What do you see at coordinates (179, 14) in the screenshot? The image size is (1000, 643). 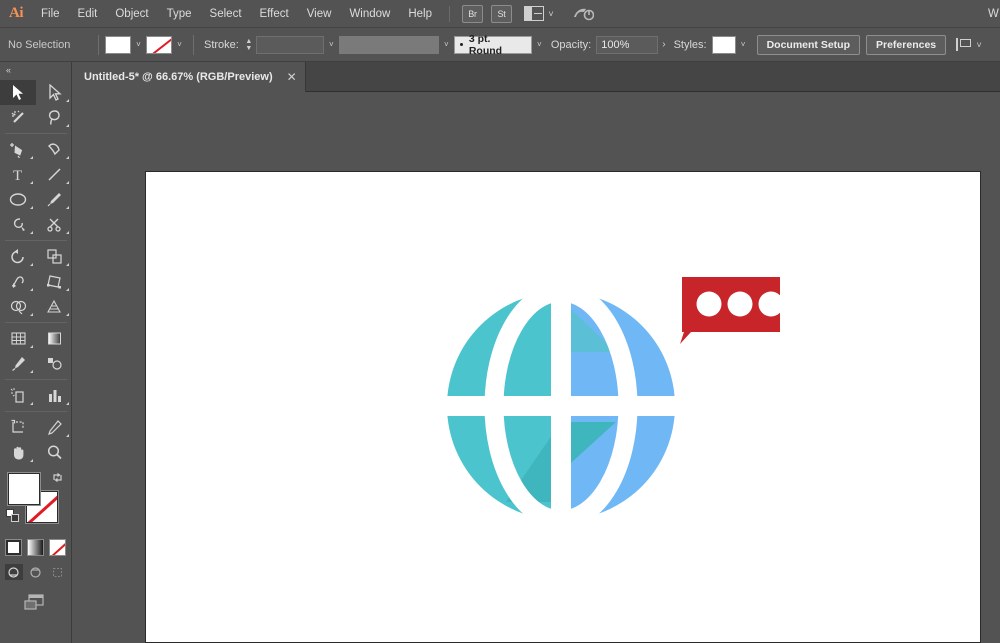 I see `menu-type: Type` at bounding box center [179, 14].